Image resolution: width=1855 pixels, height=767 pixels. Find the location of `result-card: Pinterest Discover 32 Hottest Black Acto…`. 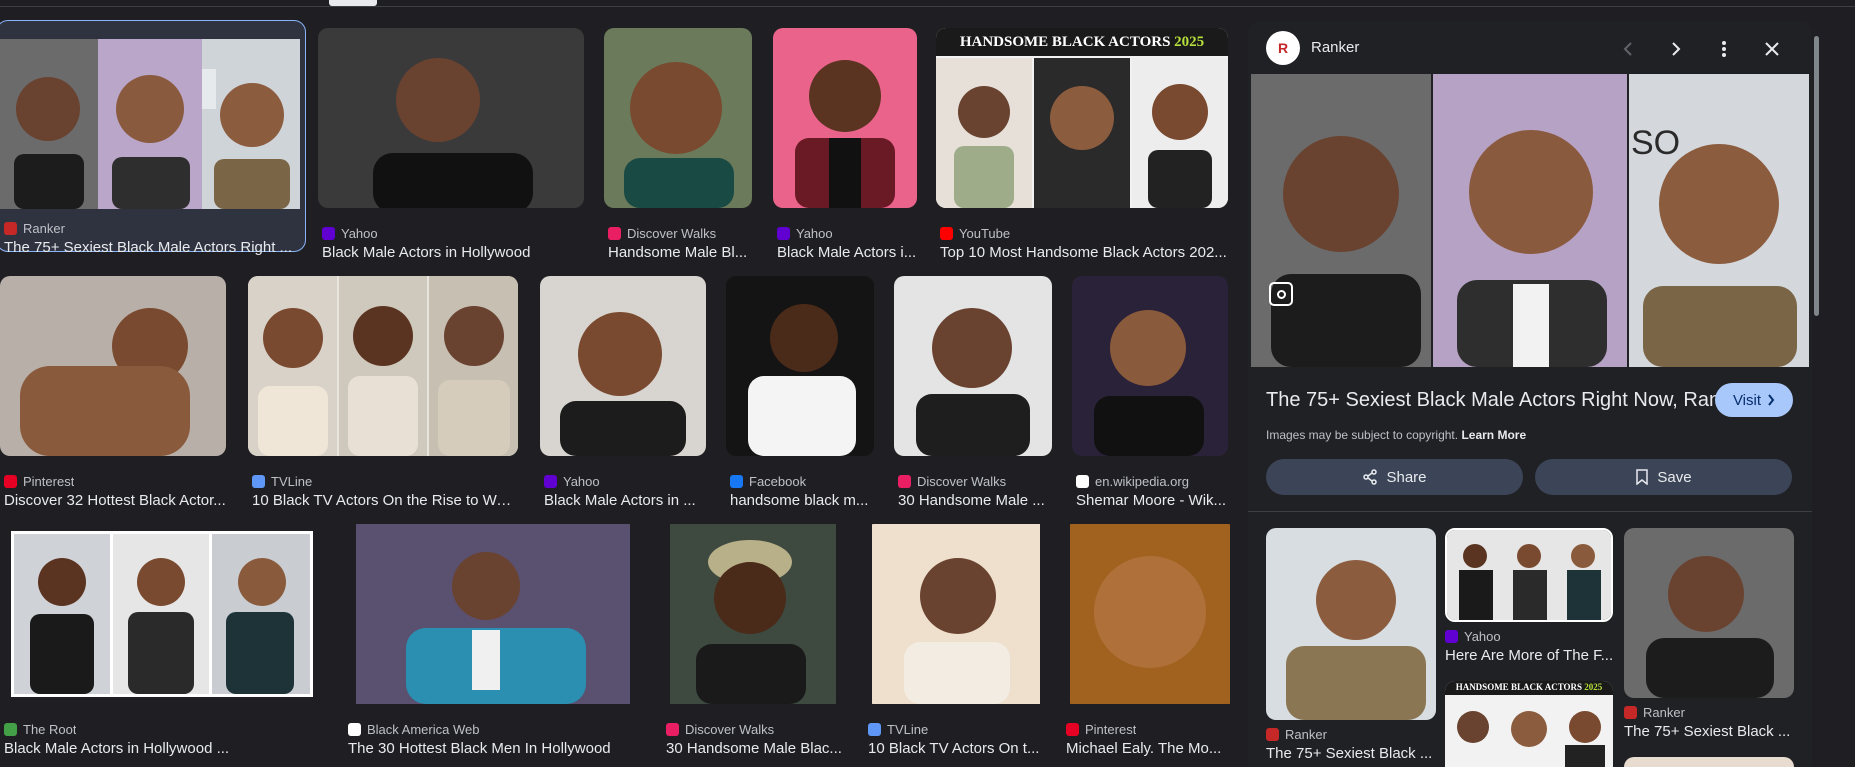

result-card: Pinterest Discover 32 Hottest Black Acto… is located at coordinates (114, 392).